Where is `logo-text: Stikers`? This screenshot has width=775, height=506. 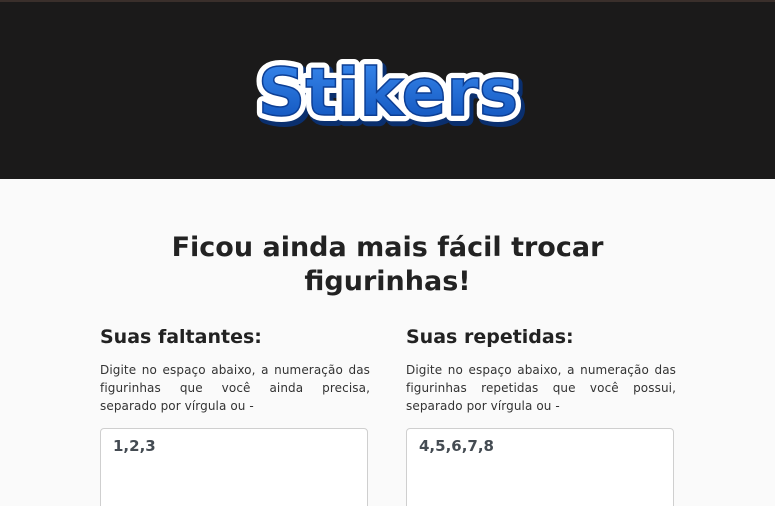 logo-text: Stikers is located at coordinates (387, 92).